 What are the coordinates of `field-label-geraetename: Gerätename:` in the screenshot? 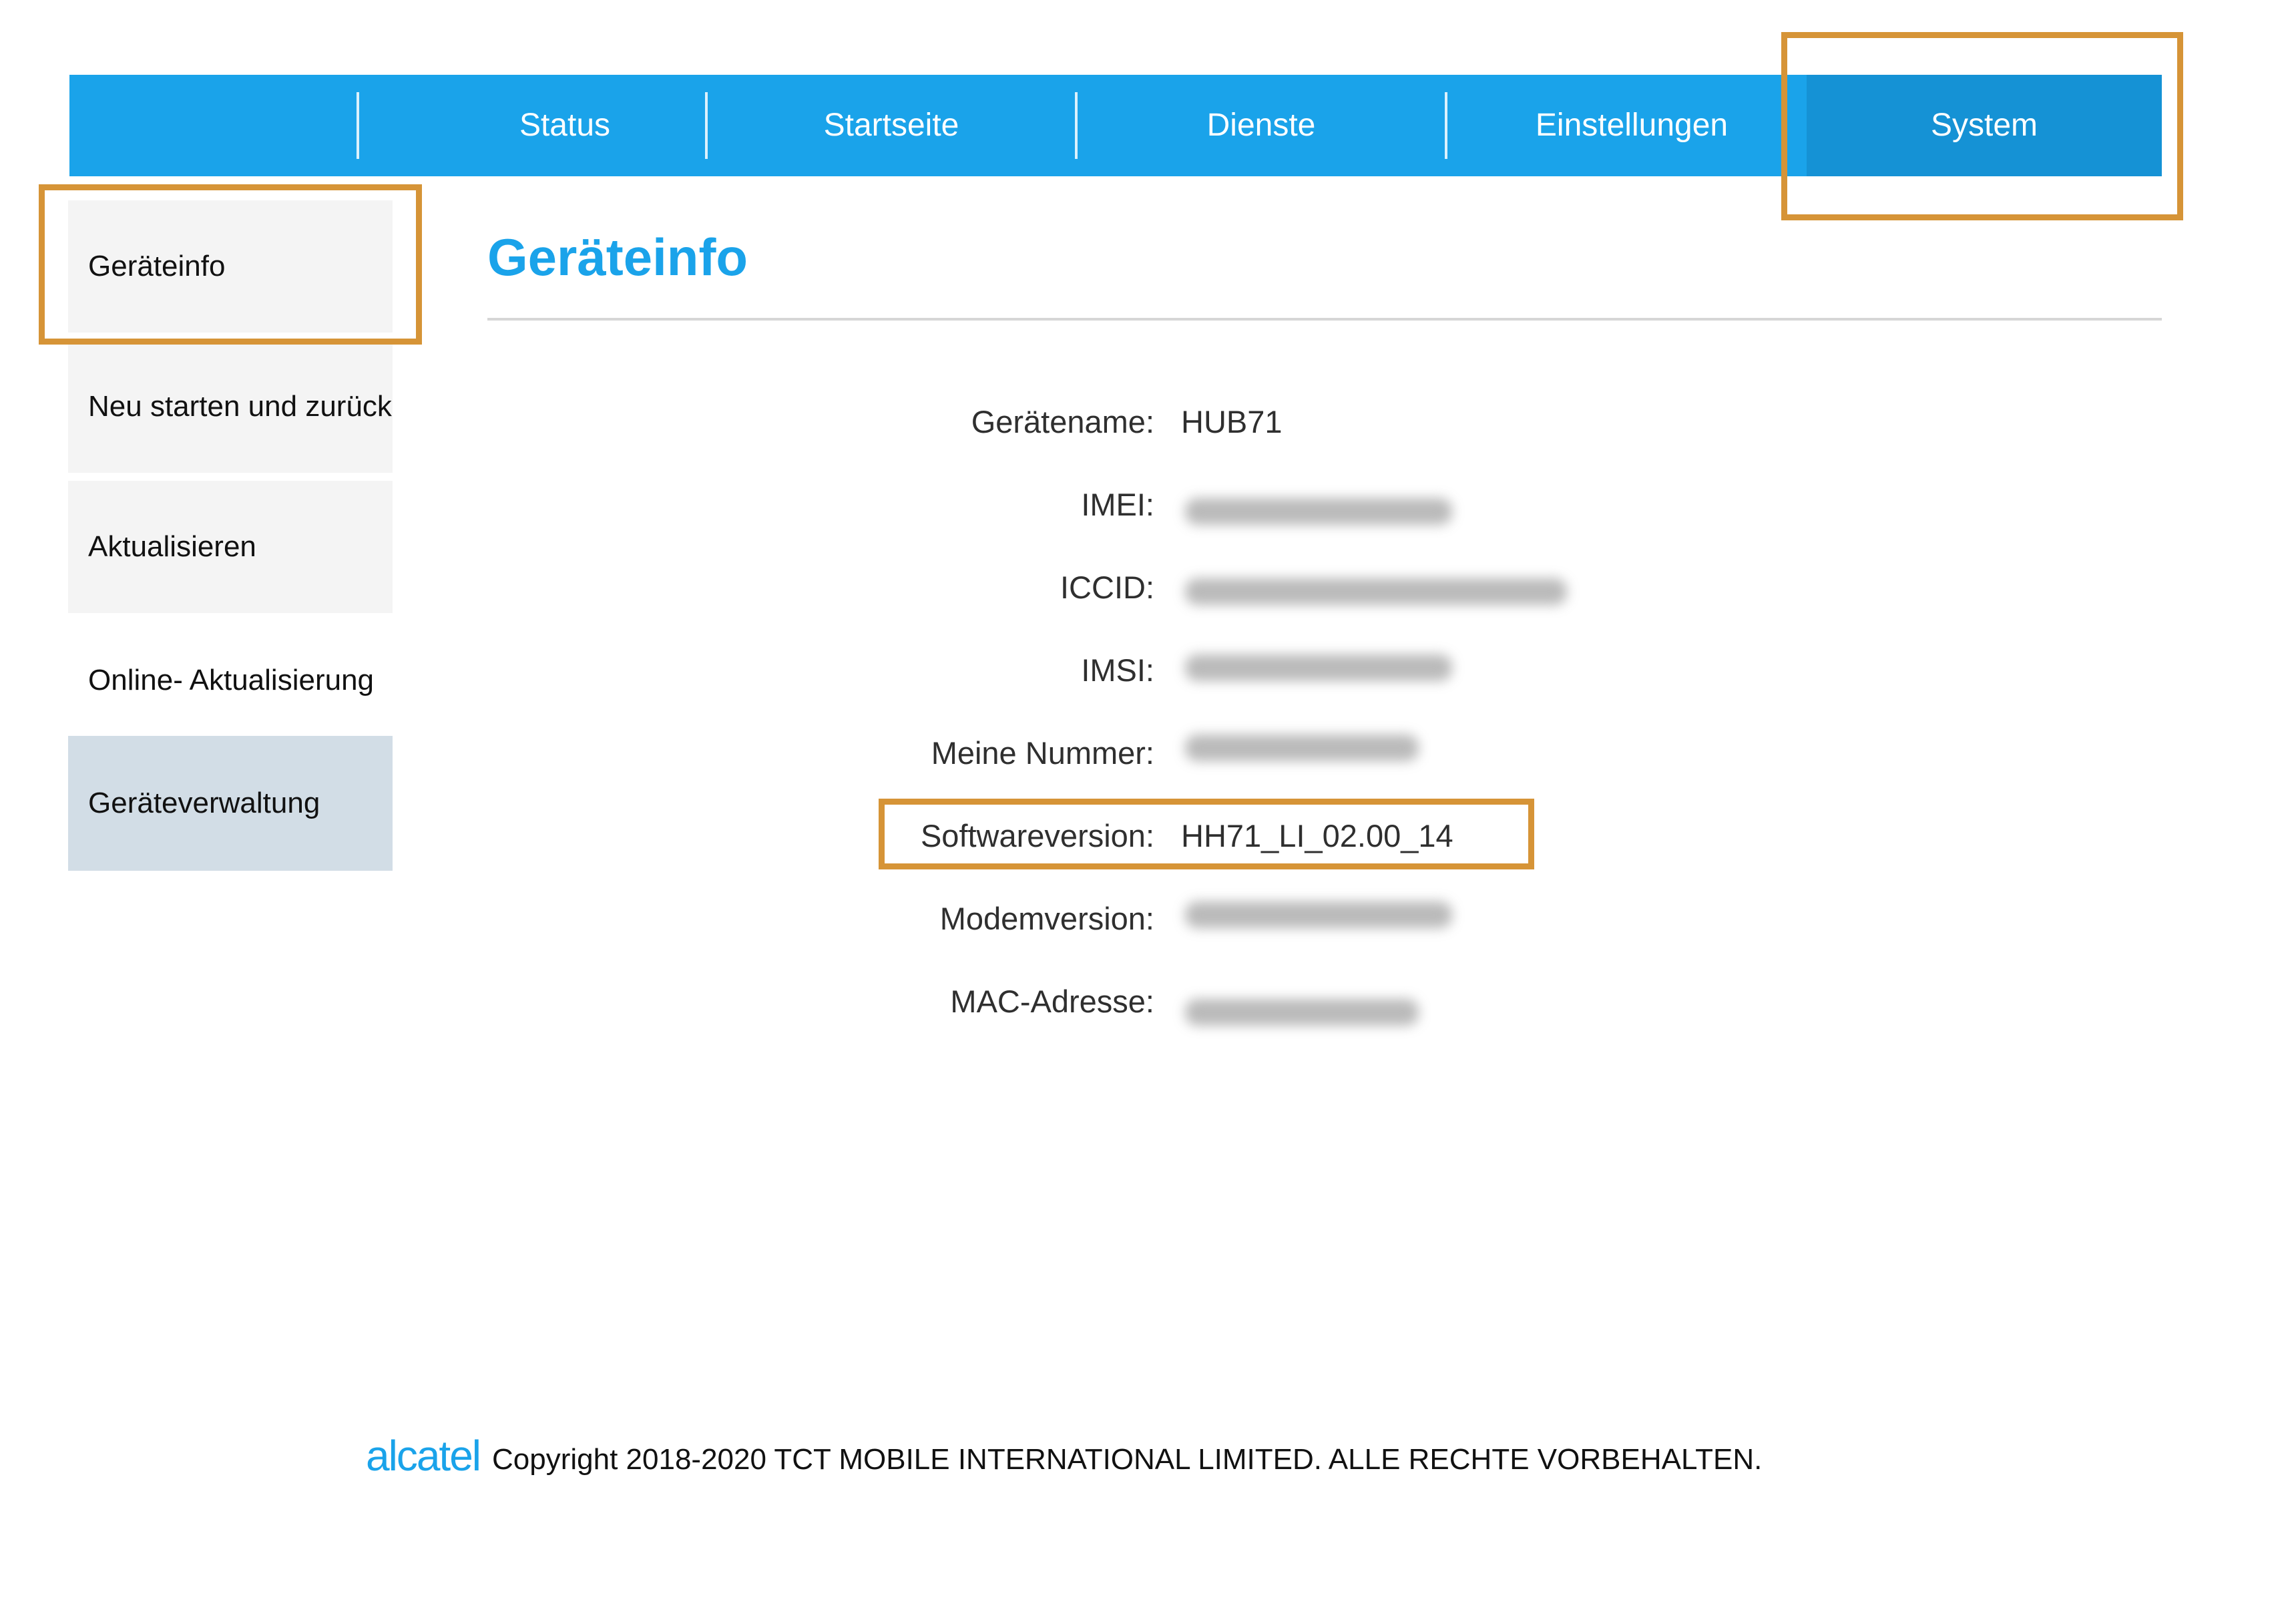 It's located at (1062, 421).